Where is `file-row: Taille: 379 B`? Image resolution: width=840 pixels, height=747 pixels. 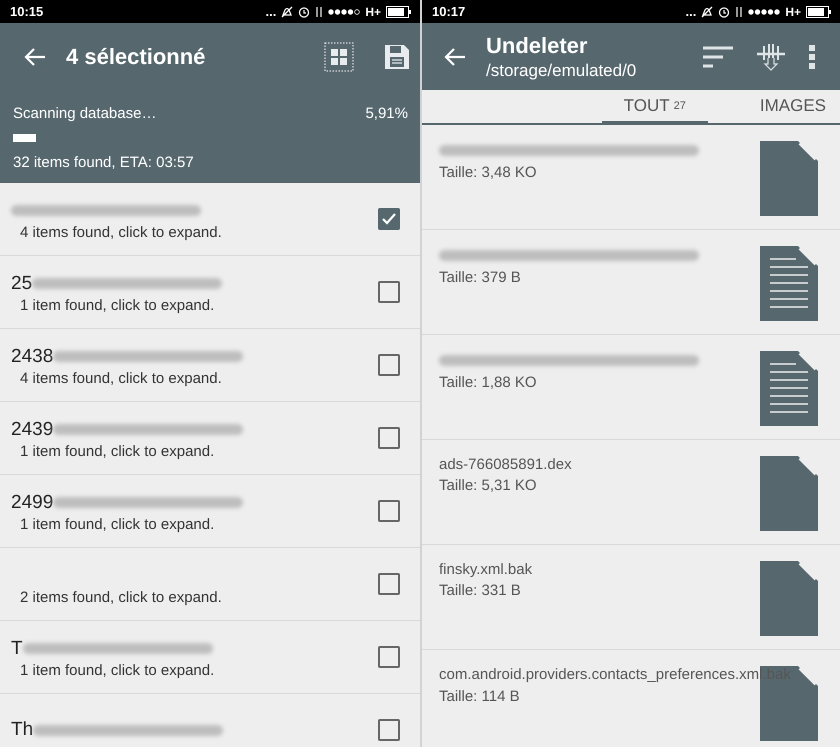
file-row: Taille: 379 B is located at coordinates (631, 282).